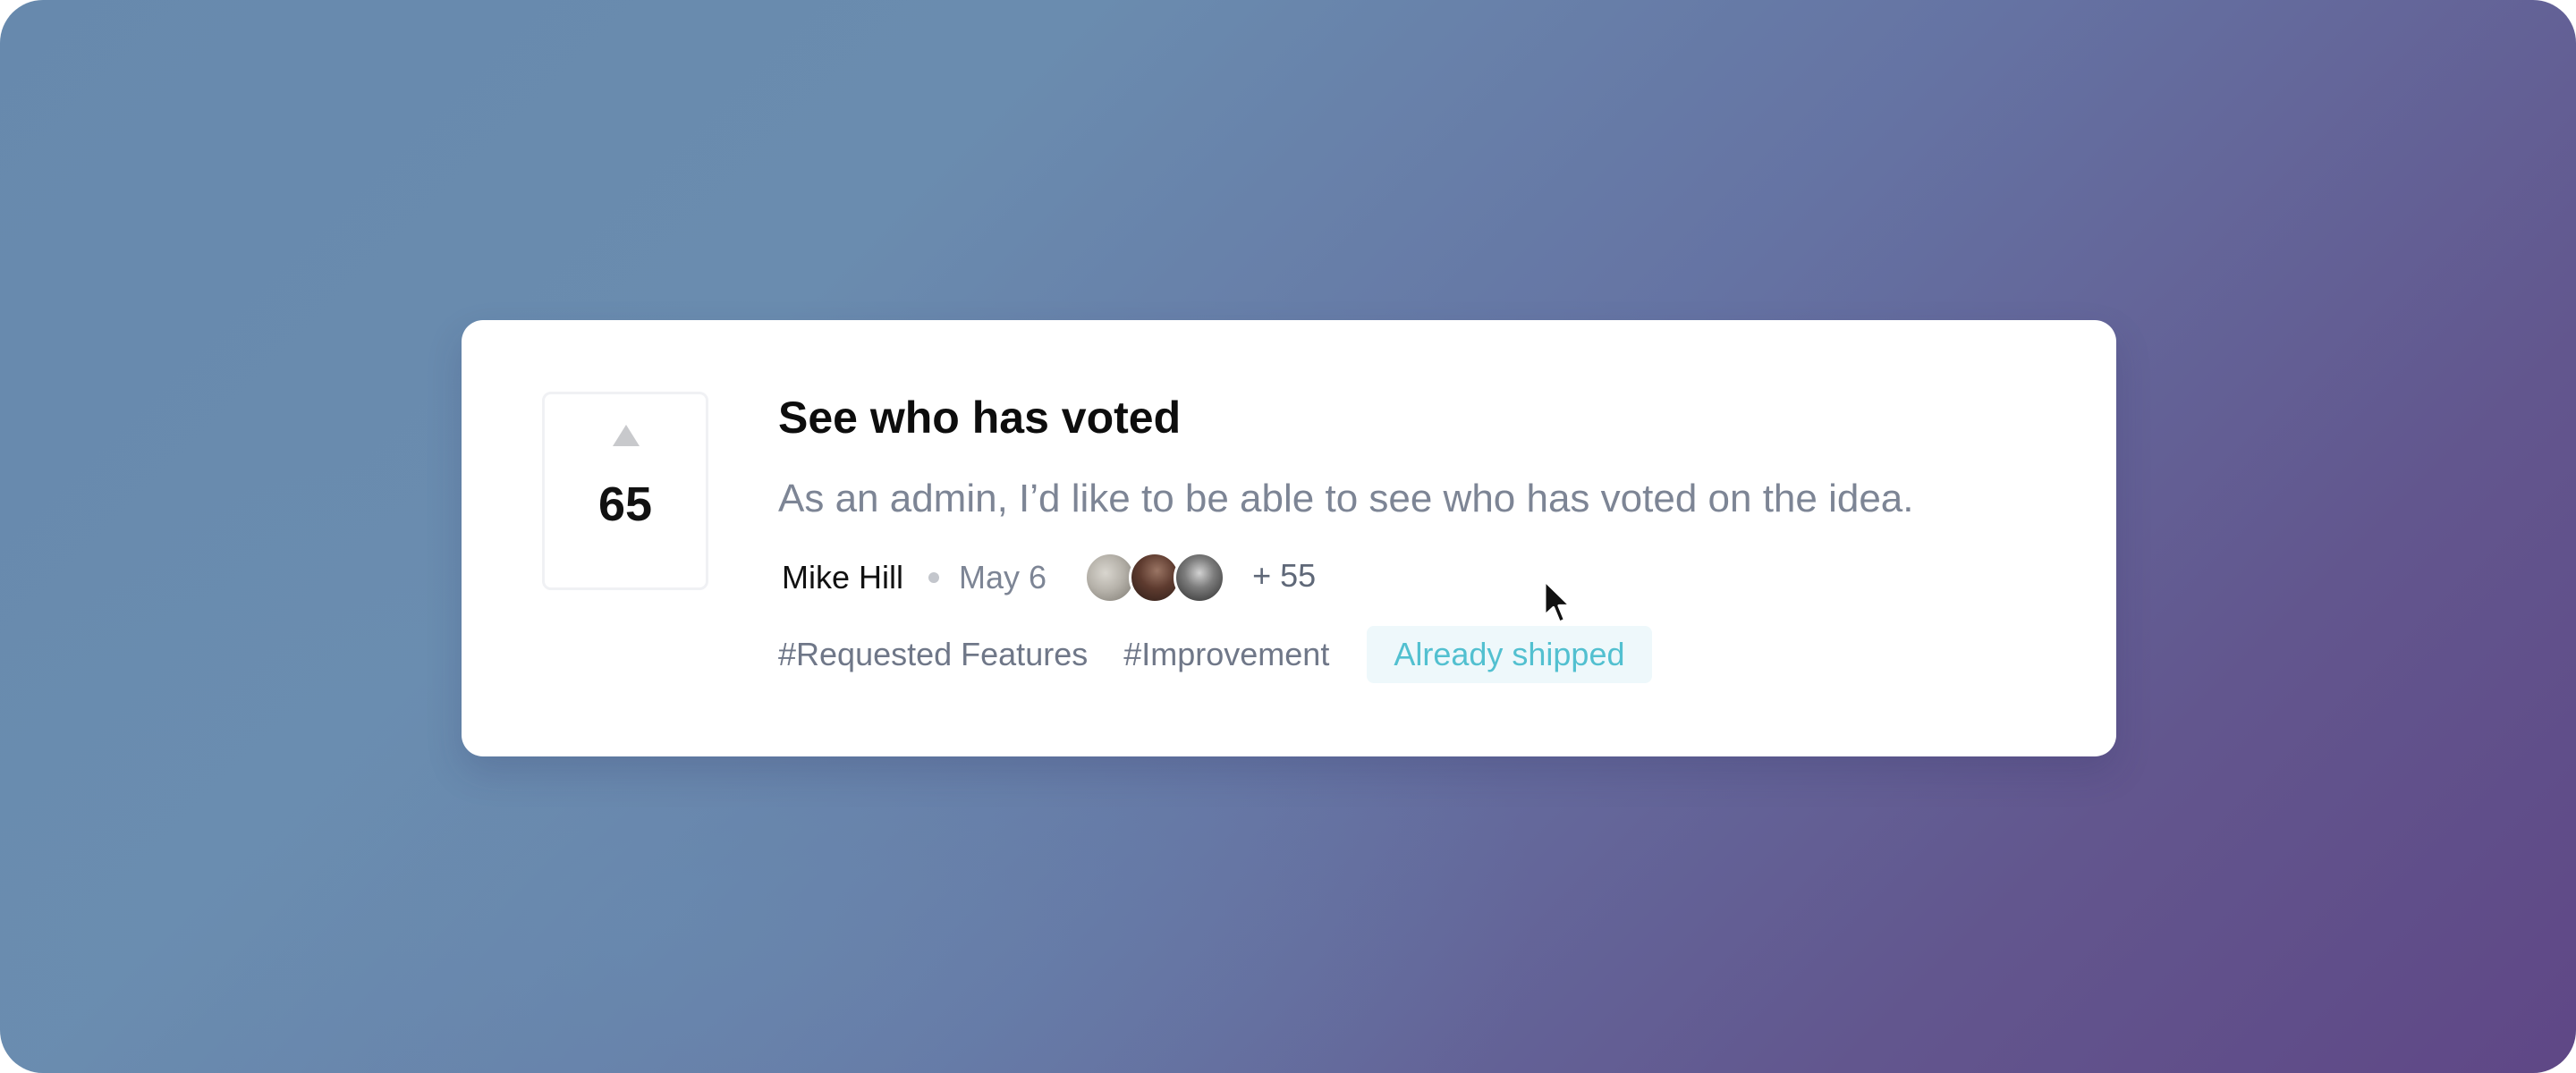 Image resolution: width=2576 pixels, height=1073 pixels. I want to click on upvote-button: 65, so click(625, 491).